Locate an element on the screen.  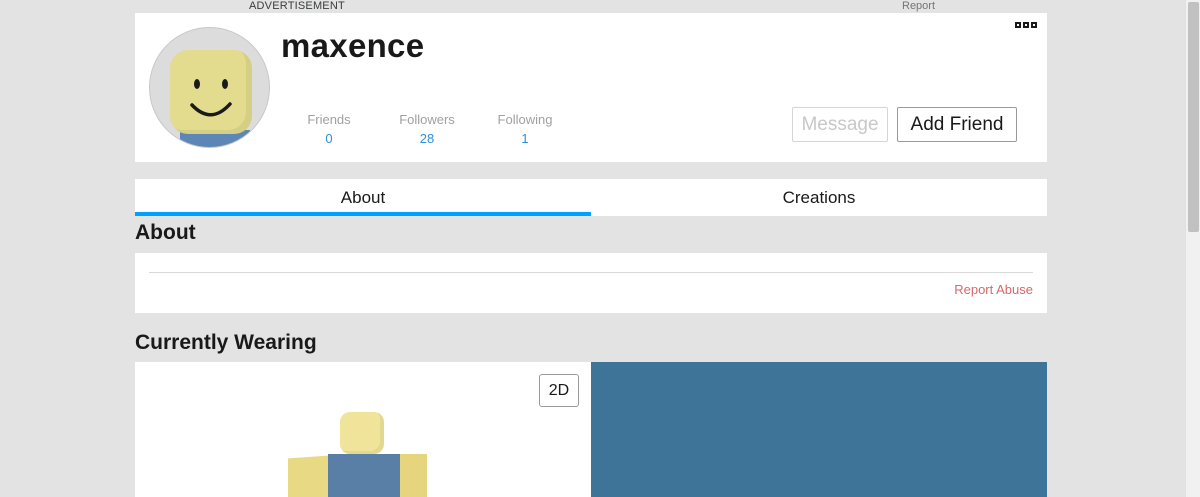
friends-count: 0 is located at coordinates (329, 138).